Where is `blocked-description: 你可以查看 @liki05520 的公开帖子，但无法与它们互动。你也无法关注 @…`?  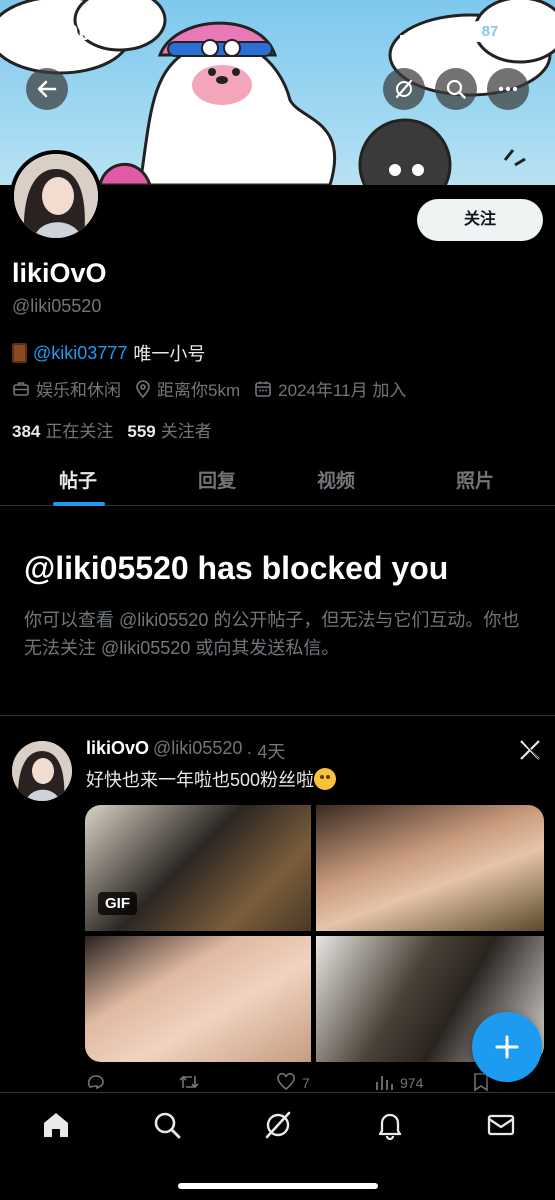 blocked-description: 你可以查看 @liki05520 的公开帖子，但无法与它们互动。你也无法关注 @… is located at coordinates (272, 634).